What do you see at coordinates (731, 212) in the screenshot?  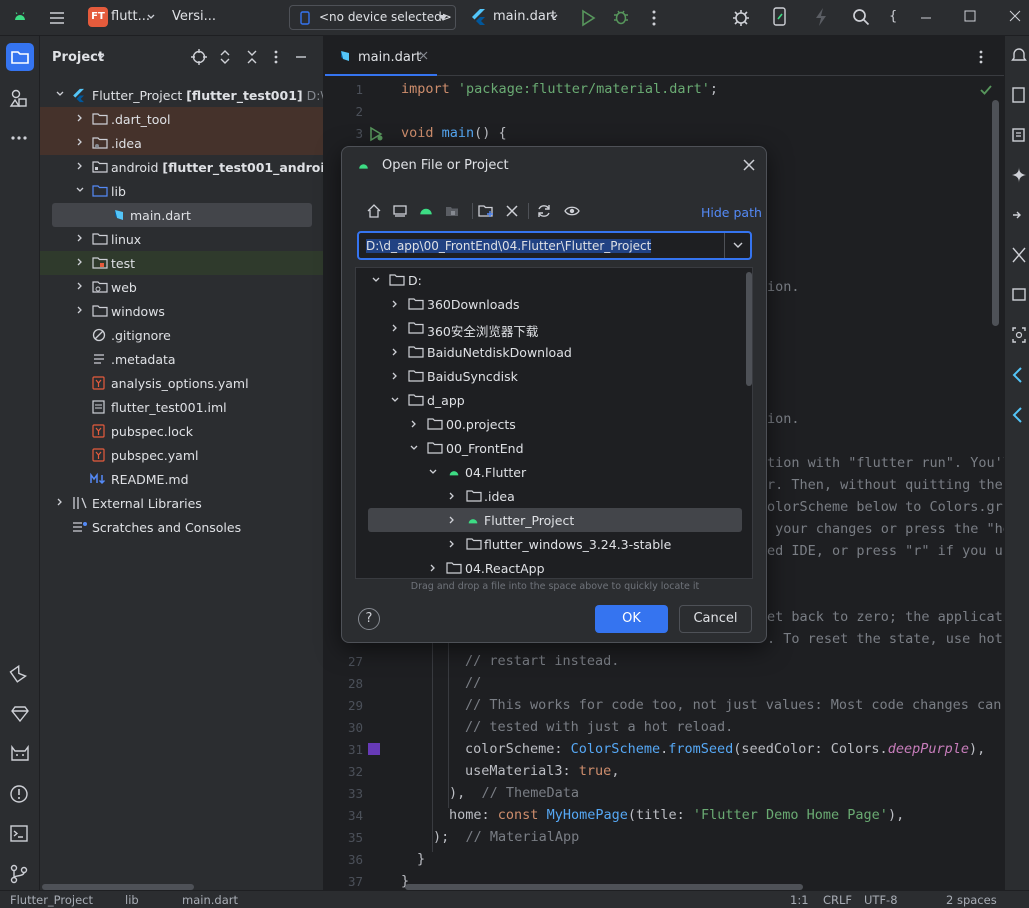 I see `hide-path-link: Hide path` at bounding box center [731, 212].